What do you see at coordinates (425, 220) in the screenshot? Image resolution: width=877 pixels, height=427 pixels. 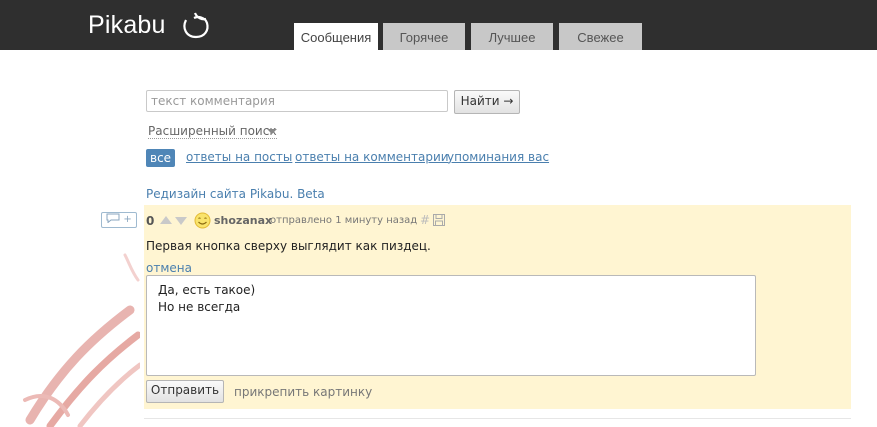 I see `permalink-hash: #` at bounding box center [425, 220].